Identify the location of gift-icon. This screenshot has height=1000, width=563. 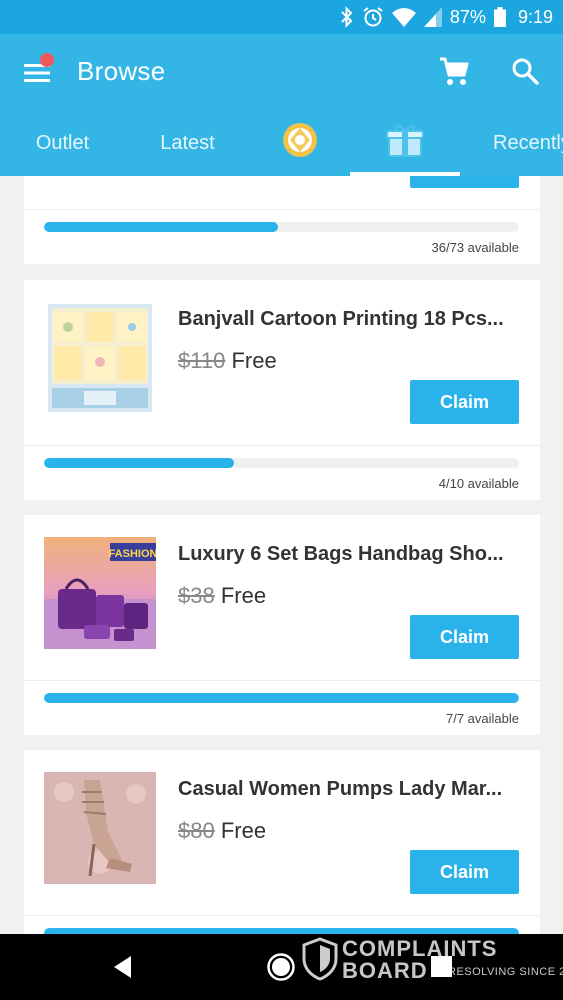
(405, 143).